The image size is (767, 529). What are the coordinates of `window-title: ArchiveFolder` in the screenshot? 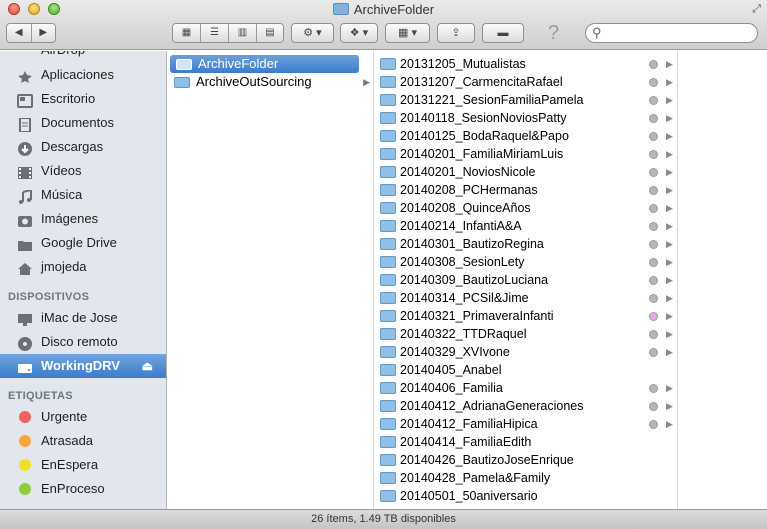 It's located at (383, 9).